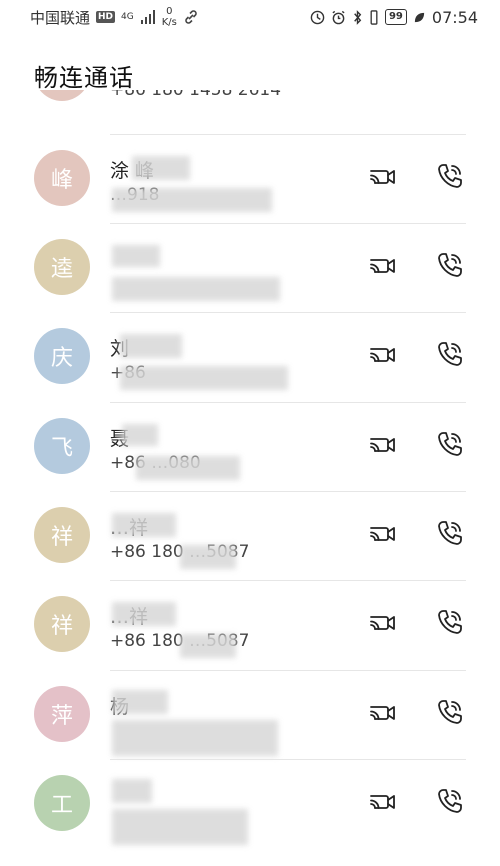 This screenshot has width=500, height=866. I want to click on signal-icon, so click(147, 17).